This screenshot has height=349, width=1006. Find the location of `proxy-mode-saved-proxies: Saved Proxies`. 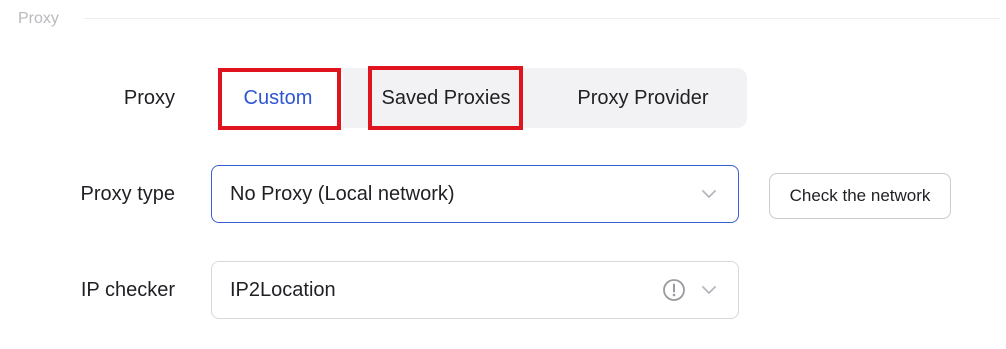

proxy-mode-saved-proxies: Saved Proxies is located at coordinates (446, 98).